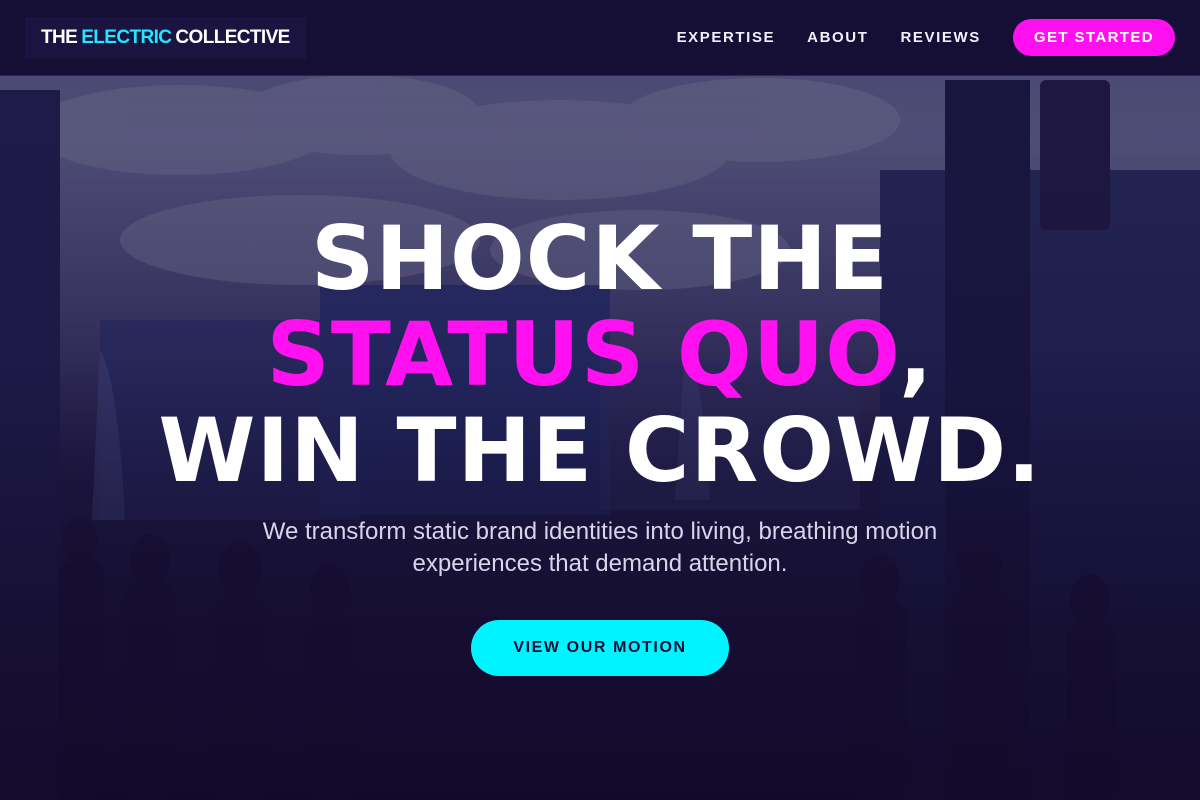 The height and width of the screenshot is (800, 1200). What do you see at coordinates (1093, 37) in the screenshot?
I see `get-started-button: GET STARTED` at bounding box center [1093, 37].